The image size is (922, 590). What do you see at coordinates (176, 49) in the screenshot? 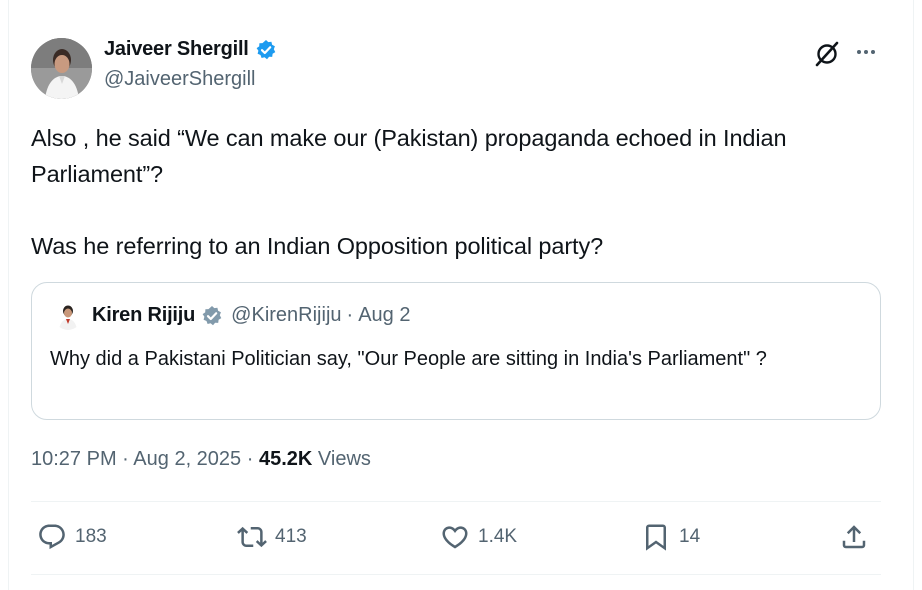
I see `author-name: Jaiveer Shergill` at bounding box center [176, 49].